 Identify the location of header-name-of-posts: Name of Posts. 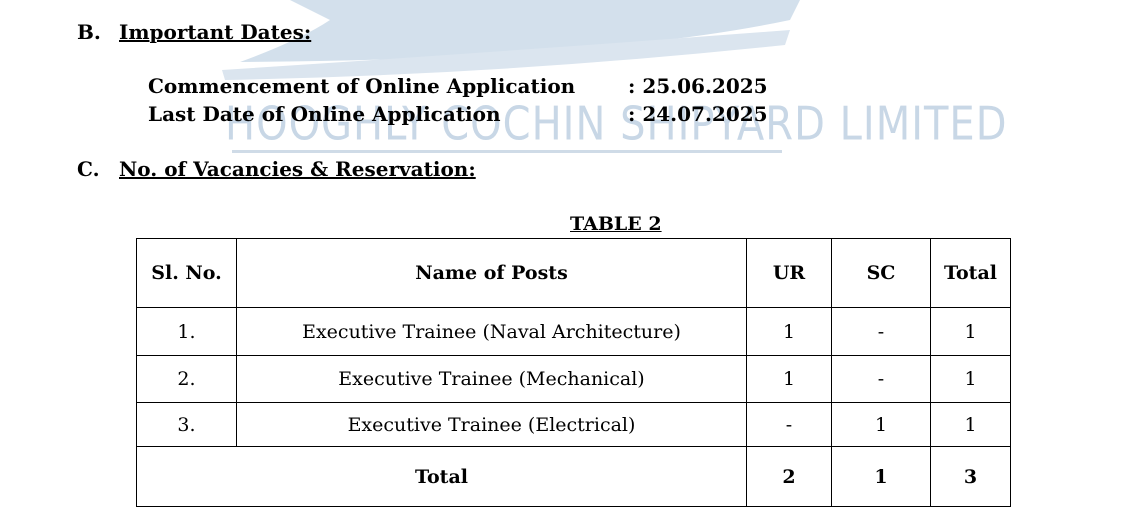
(491, 273).